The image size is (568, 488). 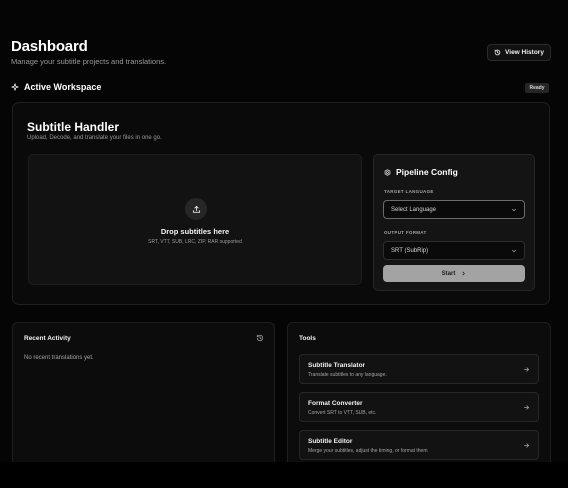 What do you see at coordinates (47, 338) in the screenshot?
I see `recent-activity-title: Recent Activity` at bounding box center [47, 338].